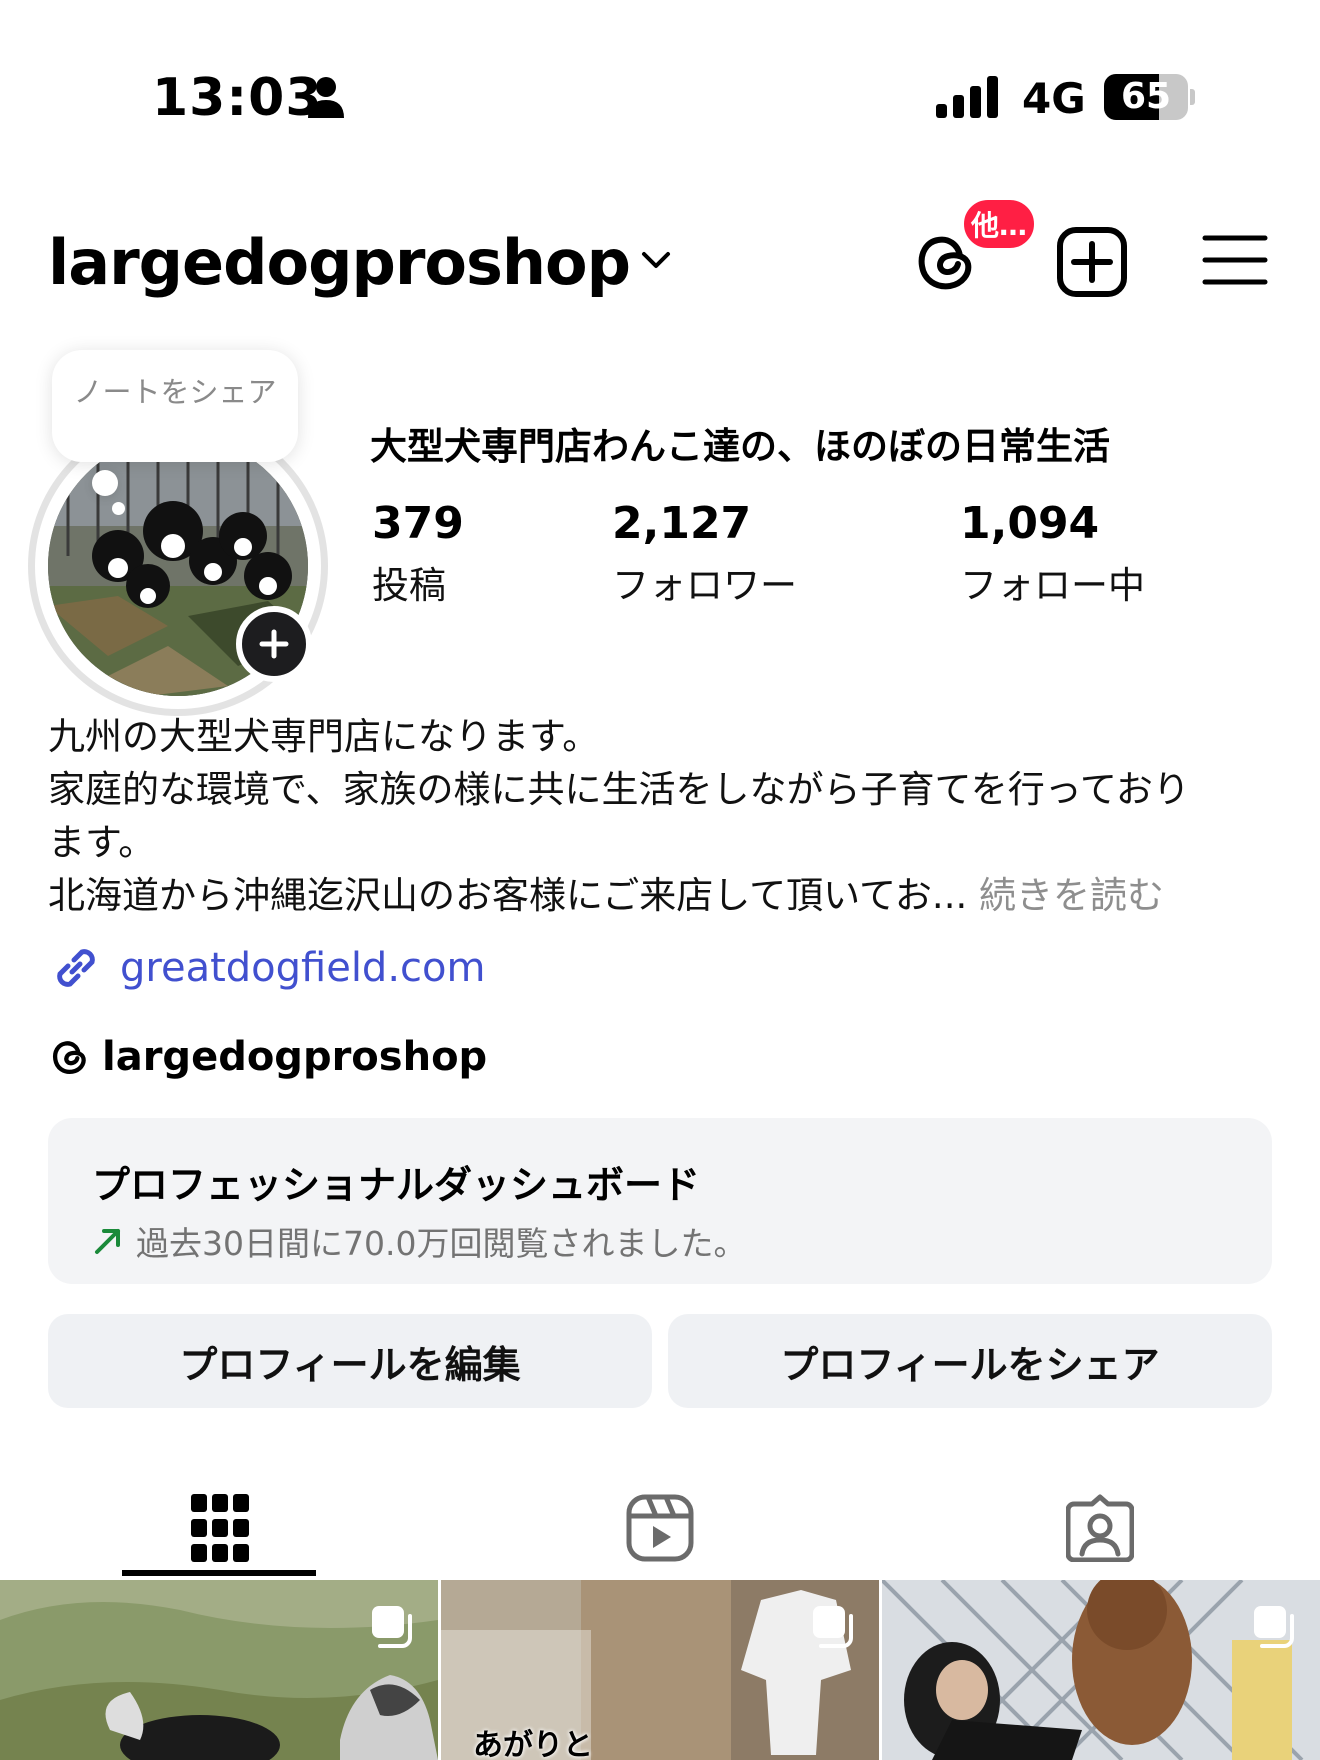 The width and height of the screenshot is (1320, 1760). Describe the element at coordinates (970, 1361) in the screenshot. I see `share-profile-button: プロフィールをシェア` at that location.